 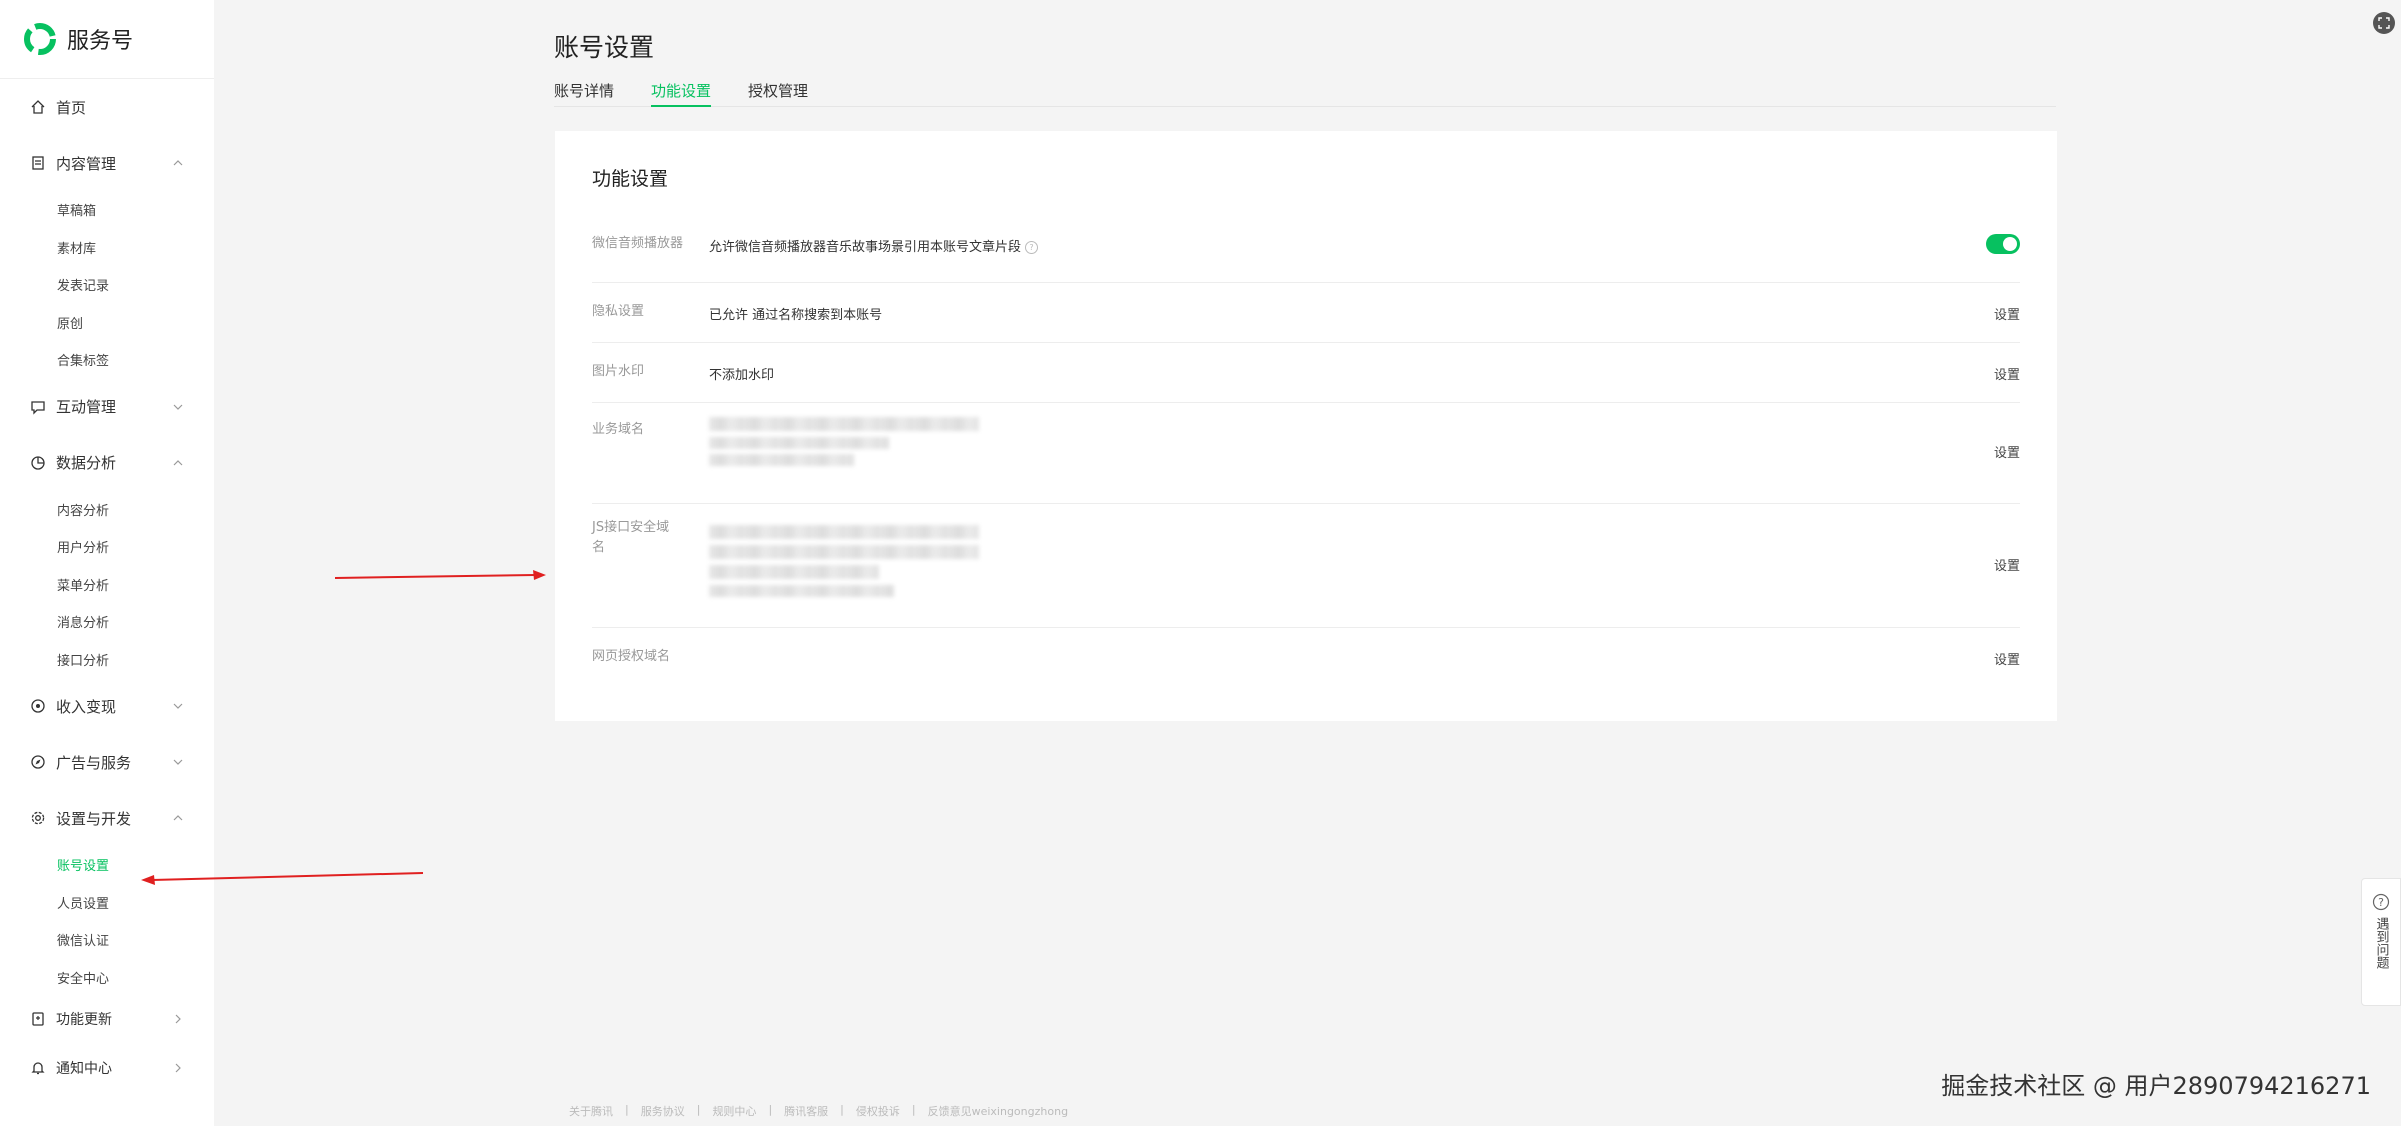 What do you see at coordinates (38, 1068) in the screenshot?
I see `bell-icon` at bounding box center [38, 1068].